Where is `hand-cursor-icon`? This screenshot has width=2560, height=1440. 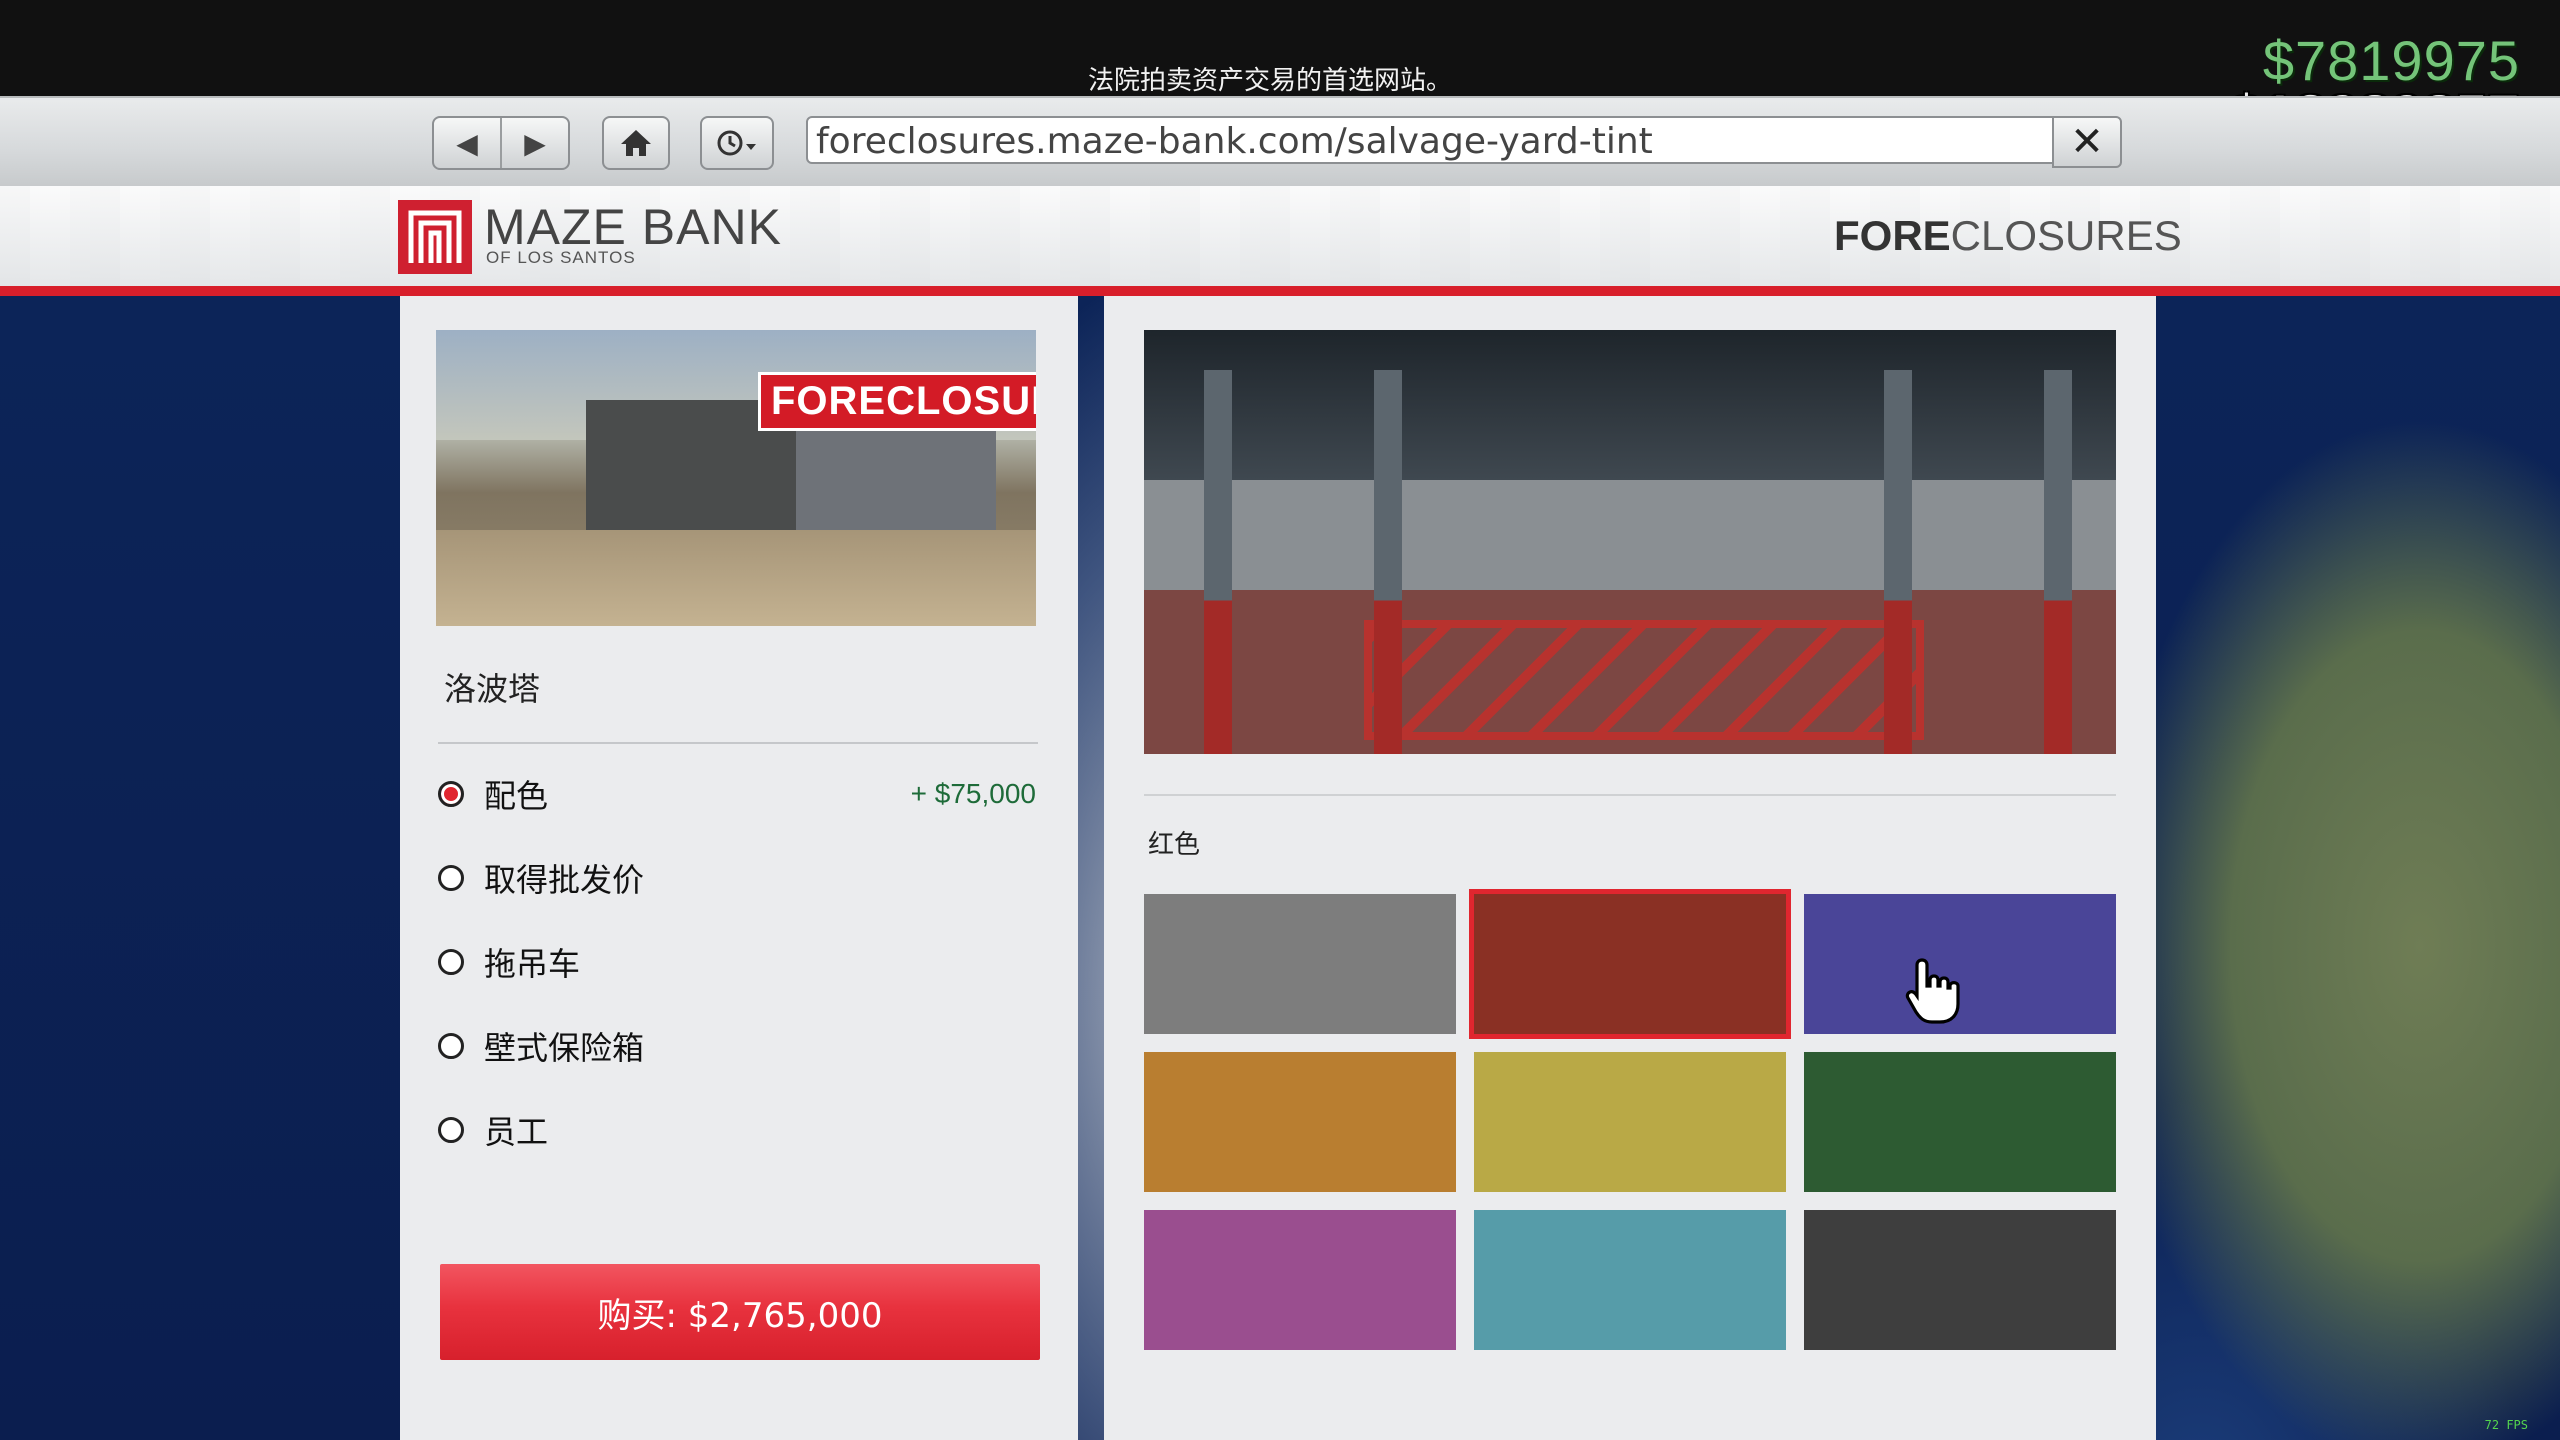
hand-cursor-icon is located at coordinates (1932, 991).